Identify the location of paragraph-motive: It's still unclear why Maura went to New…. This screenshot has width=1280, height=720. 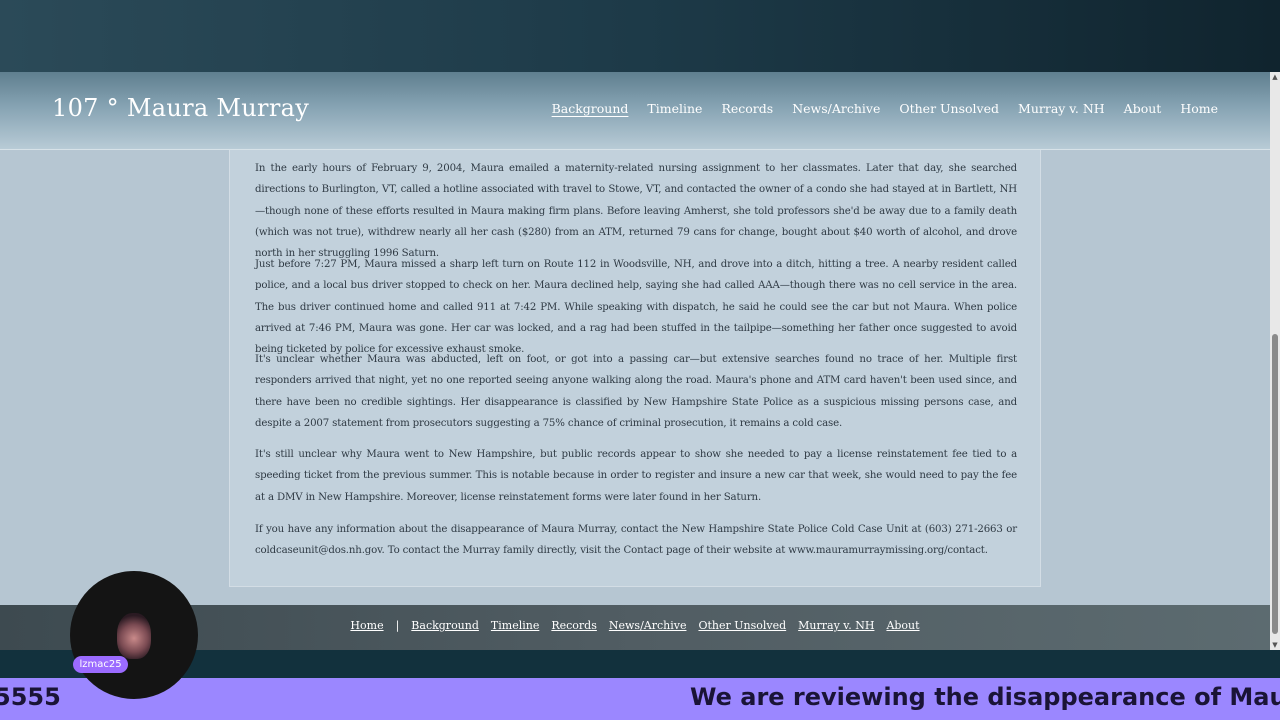
(636, 476).